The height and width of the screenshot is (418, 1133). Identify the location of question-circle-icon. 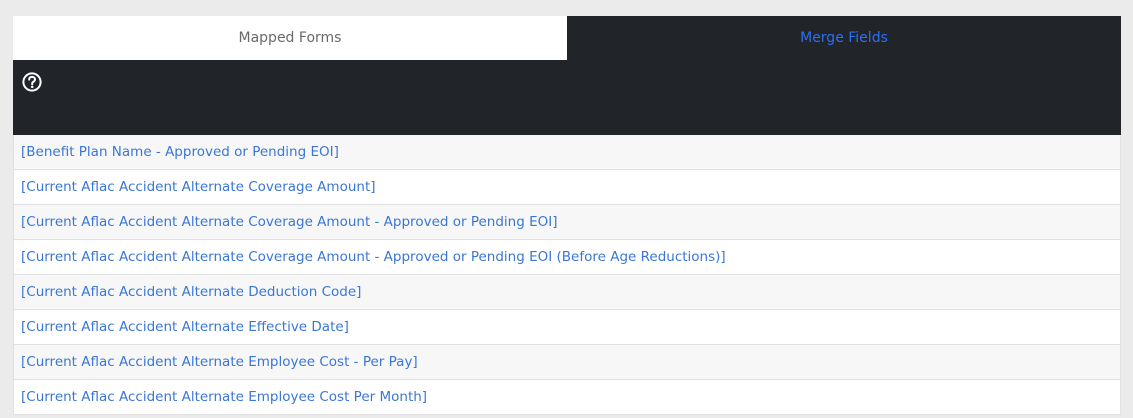
(32, 82).